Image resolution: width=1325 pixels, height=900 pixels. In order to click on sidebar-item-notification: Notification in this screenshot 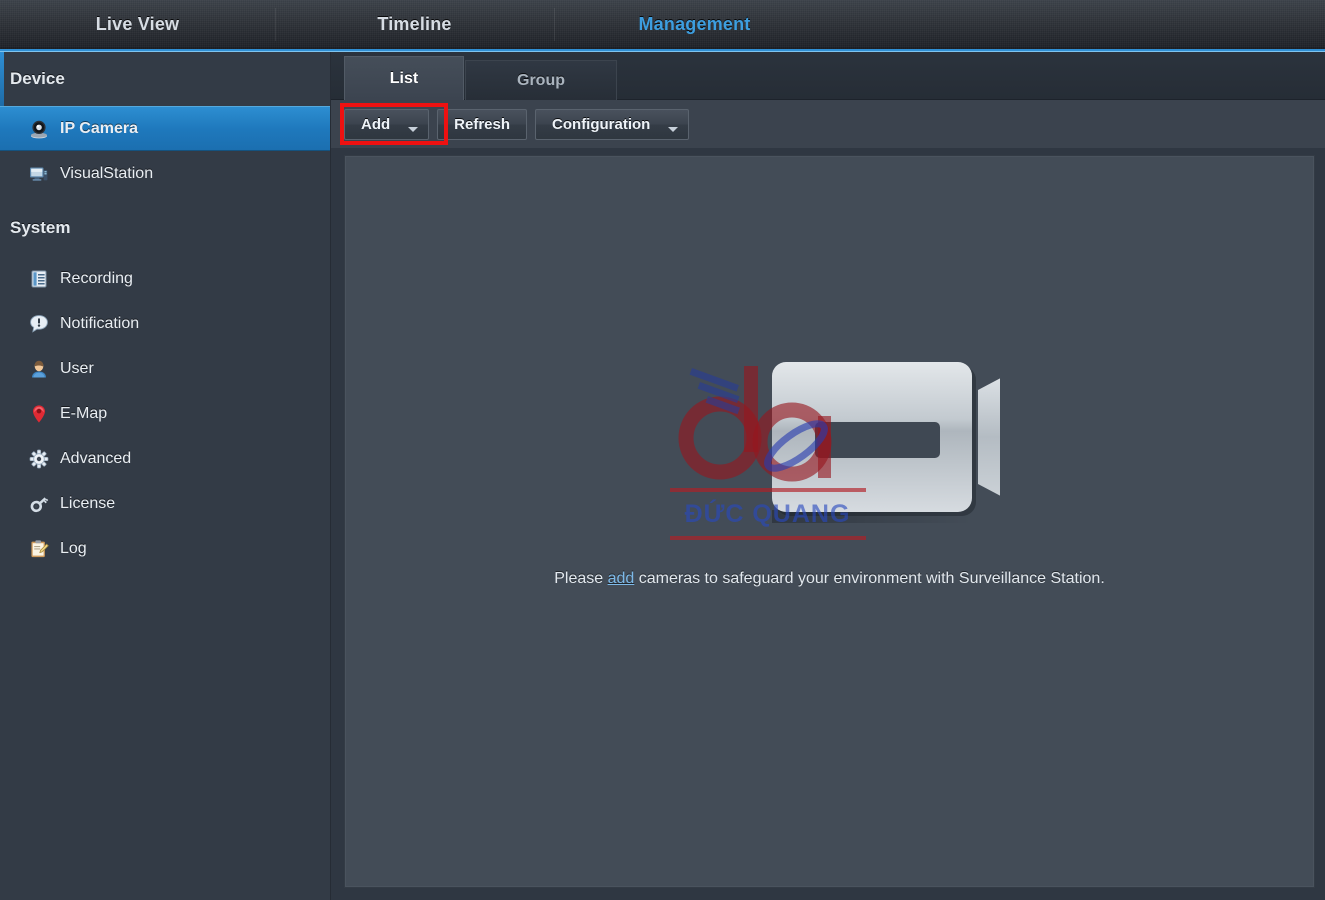, I will do `click(165, 323)`.